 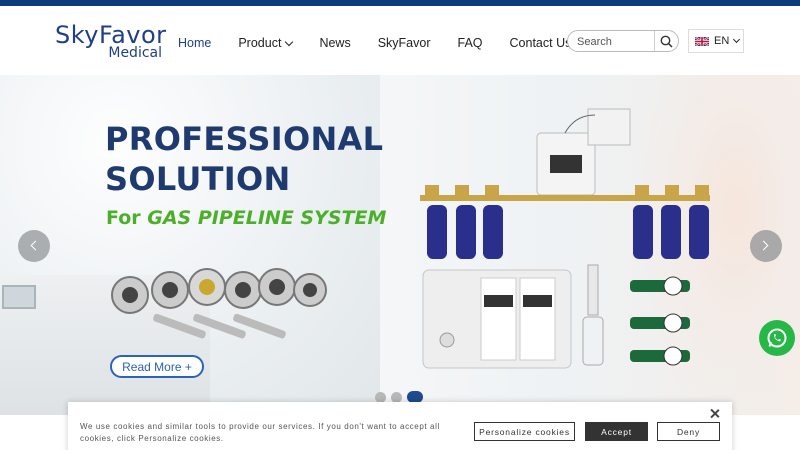 I want to click on search-icon, so click(x=666, y=41).